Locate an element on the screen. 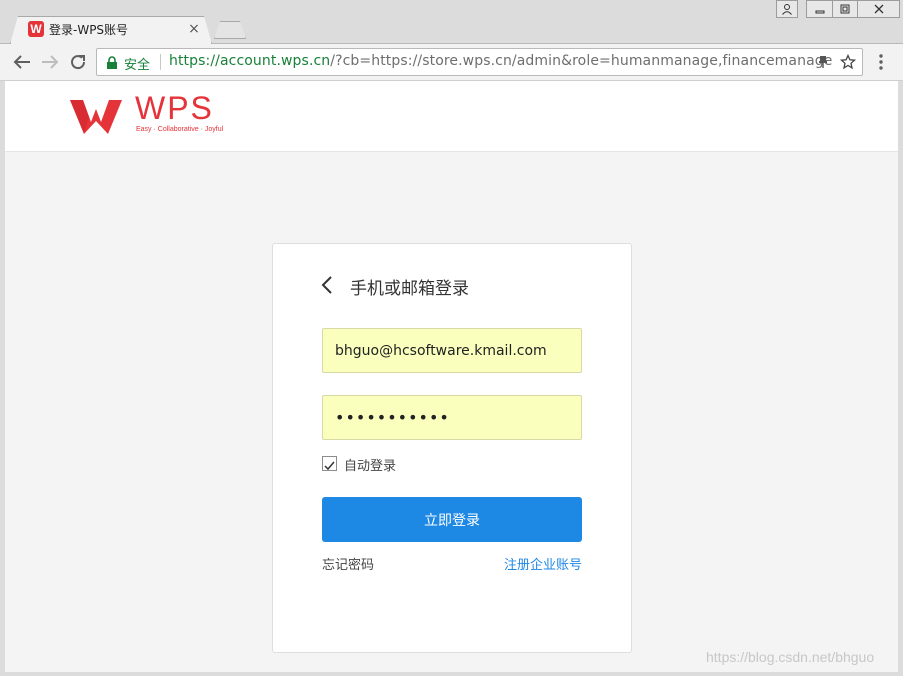 The height and width of the screenshot is (676, 903). minimize-icon is located at coordinates (819, 9).